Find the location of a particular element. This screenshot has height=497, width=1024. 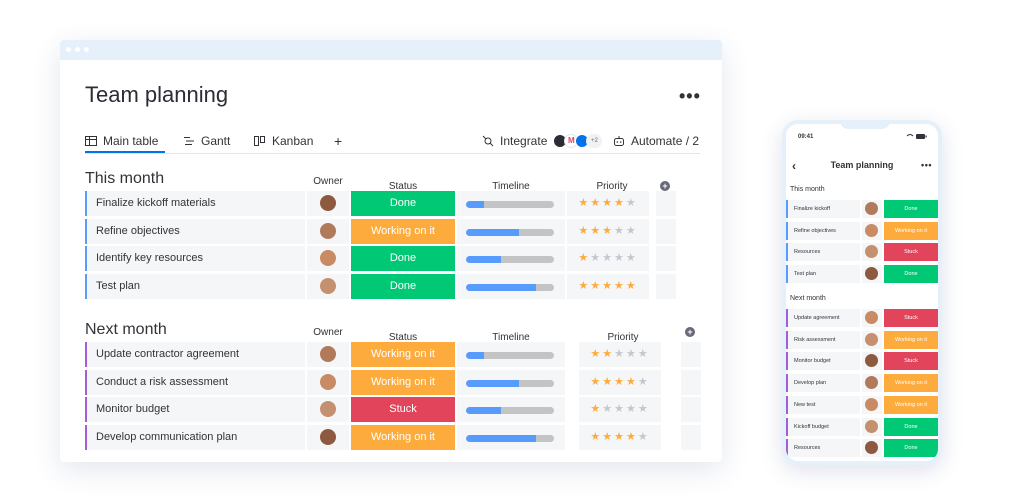

phone-item-name: Develop plan is located at coordinates (823, 383).